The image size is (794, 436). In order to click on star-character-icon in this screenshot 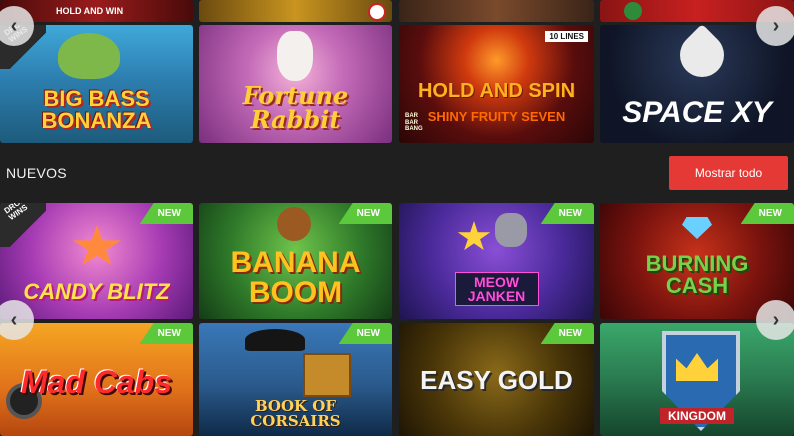, I will do `click(474, 236)`.